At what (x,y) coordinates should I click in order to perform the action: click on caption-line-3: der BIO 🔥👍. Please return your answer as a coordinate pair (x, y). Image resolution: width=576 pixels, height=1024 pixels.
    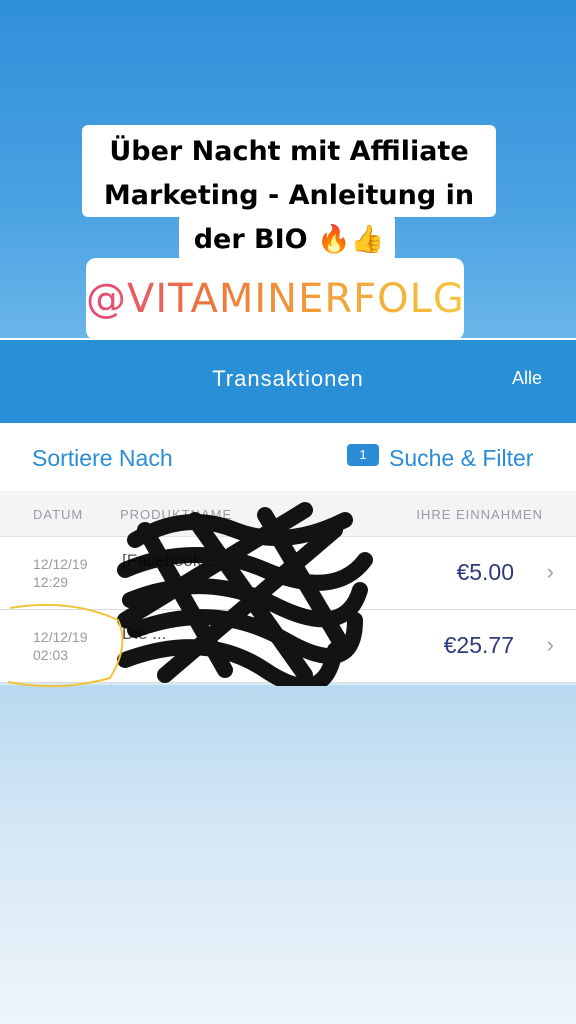
    Looking at the image, I should click on (289, 239).